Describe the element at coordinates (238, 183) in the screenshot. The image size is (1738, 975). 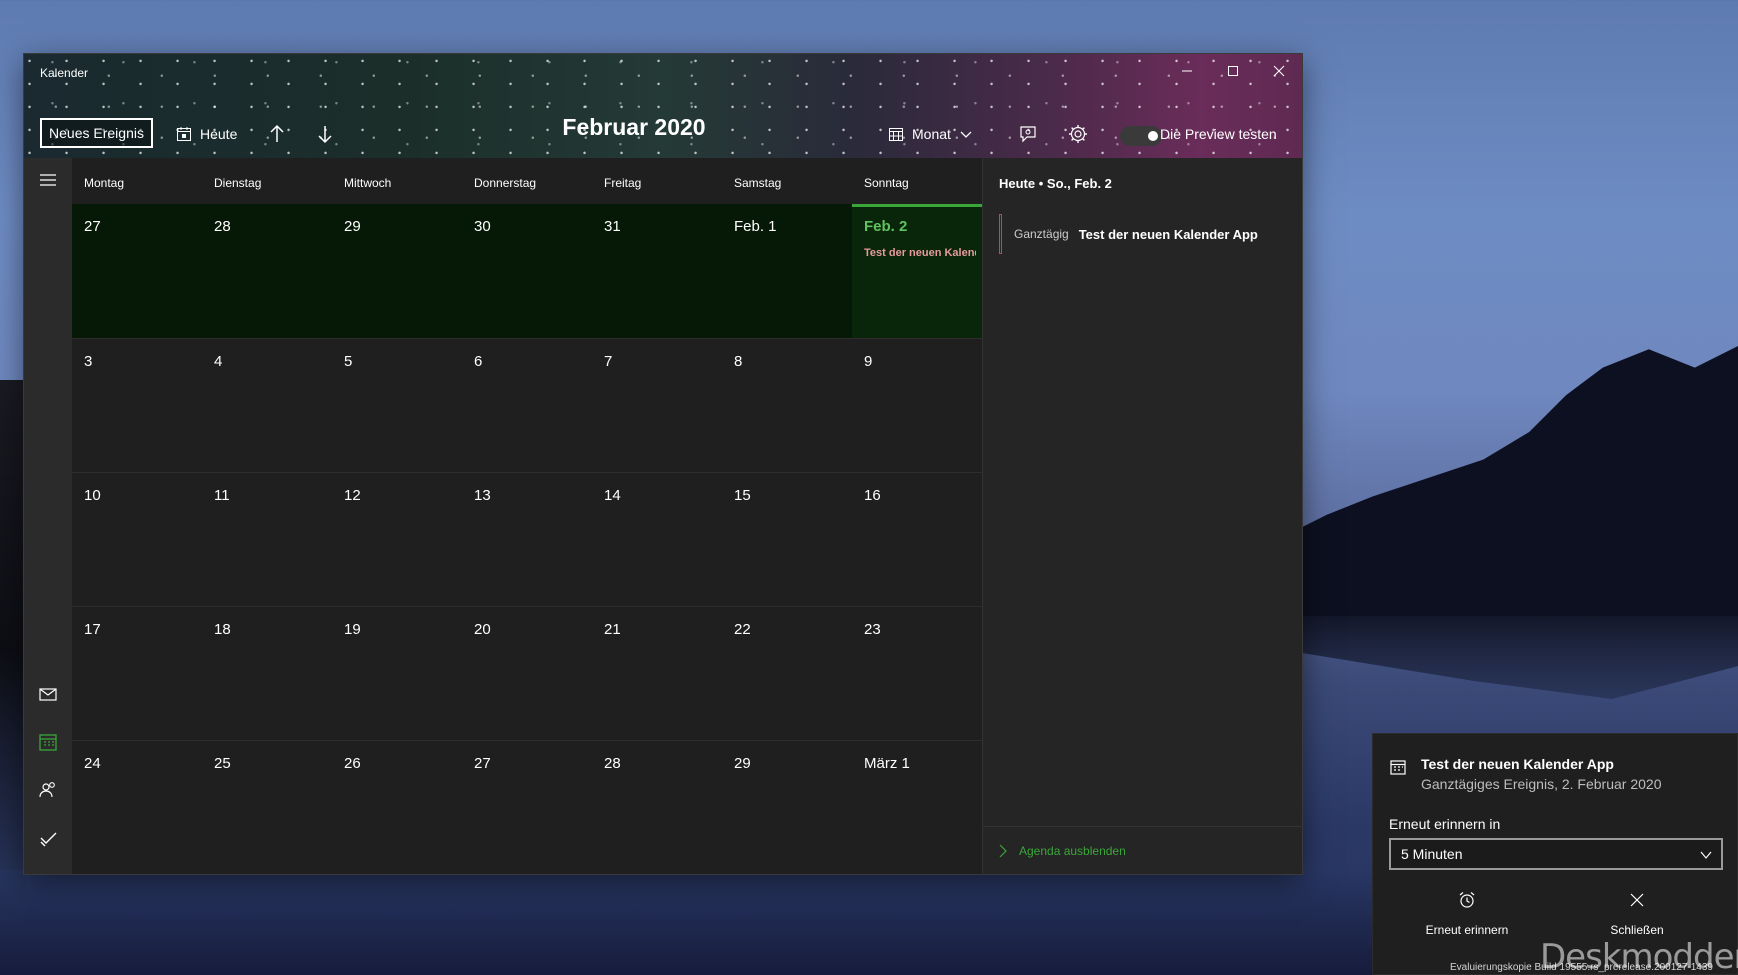
I see `day-header-tuesday: Dienstag` at that location.